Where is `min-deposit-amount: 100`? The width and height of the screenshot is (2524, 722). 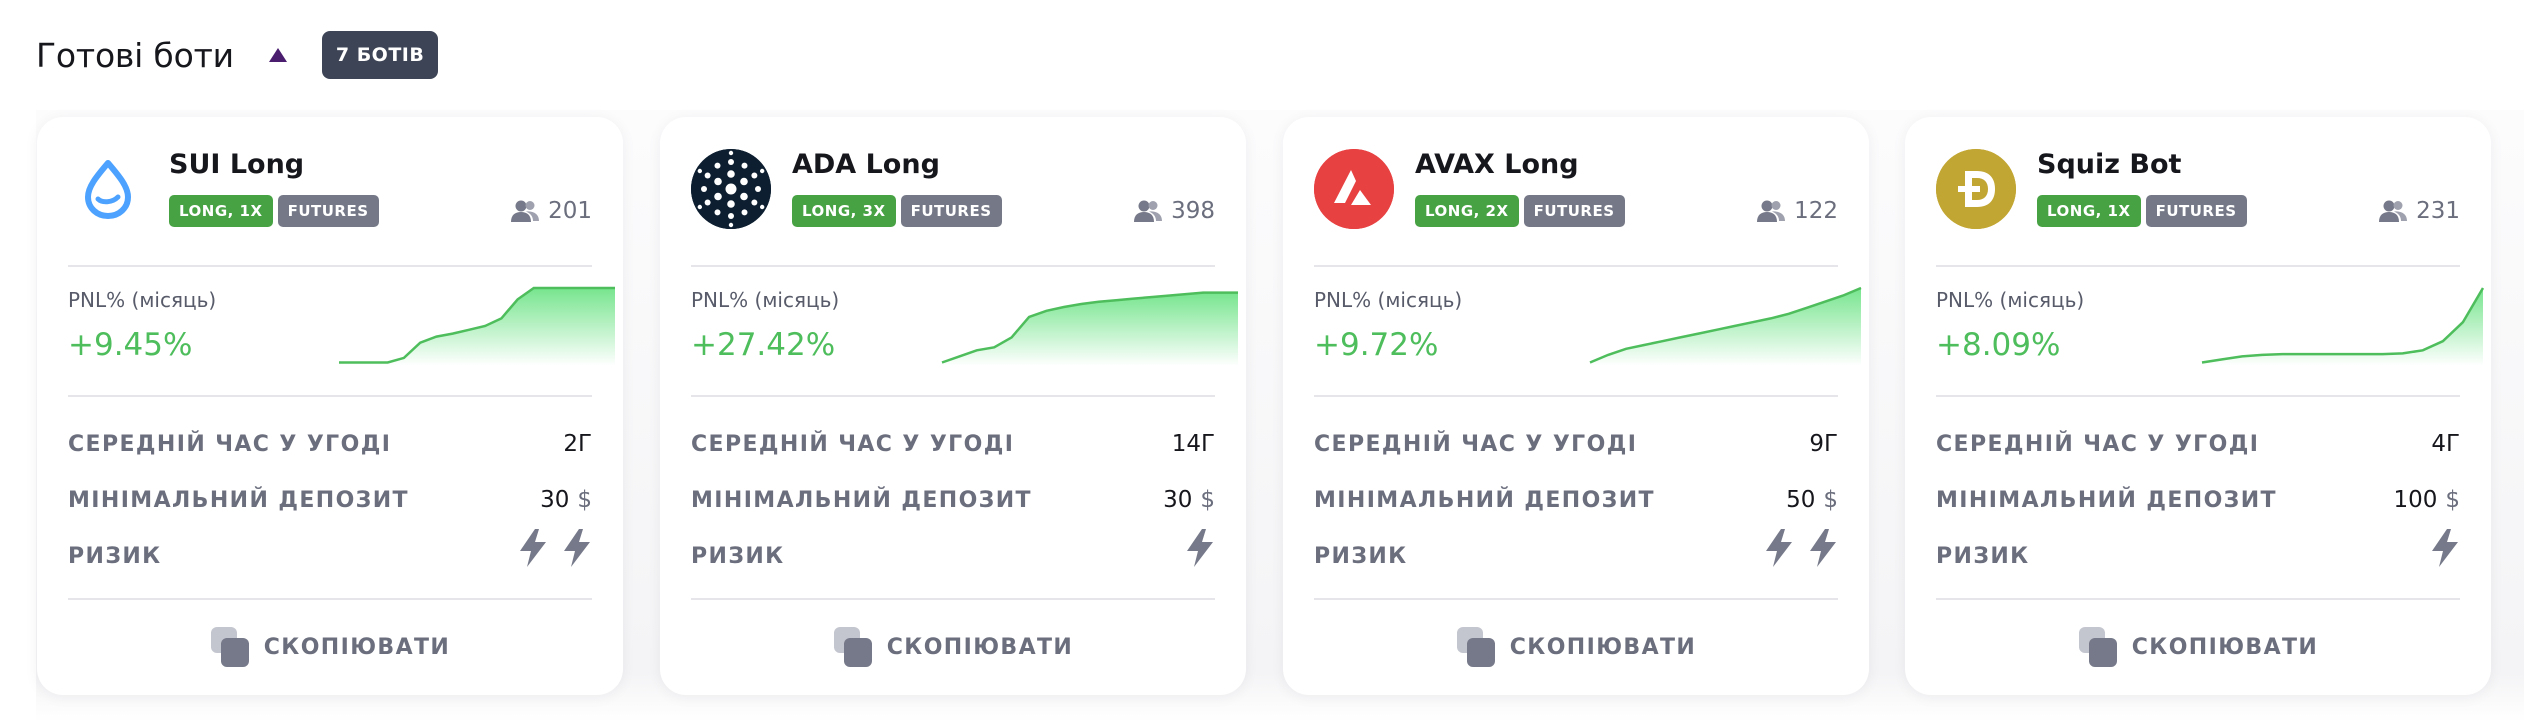
min-deposit-amount: 100 is located at coordinates (2415, 500).